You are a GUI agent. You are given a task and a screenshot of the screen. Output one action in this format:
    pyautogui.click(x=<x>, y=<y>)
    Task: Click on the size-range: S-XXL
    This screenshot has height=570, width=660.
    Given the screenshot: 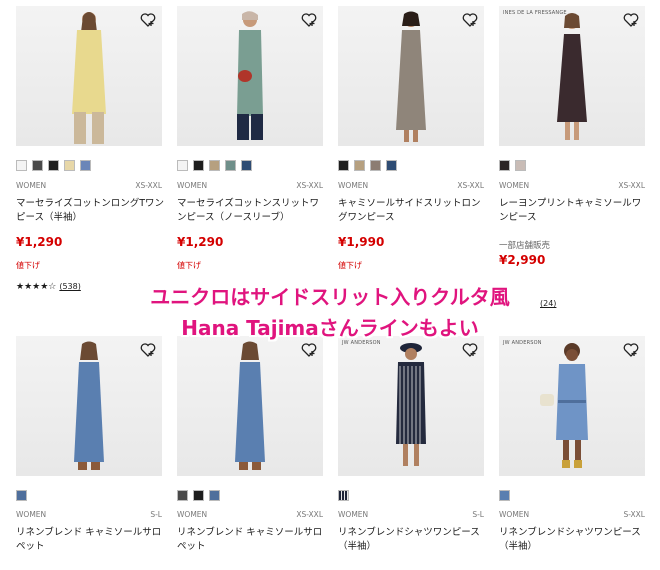 What is the action you would take?
    pyautogui.click(x=634, y=514)
    